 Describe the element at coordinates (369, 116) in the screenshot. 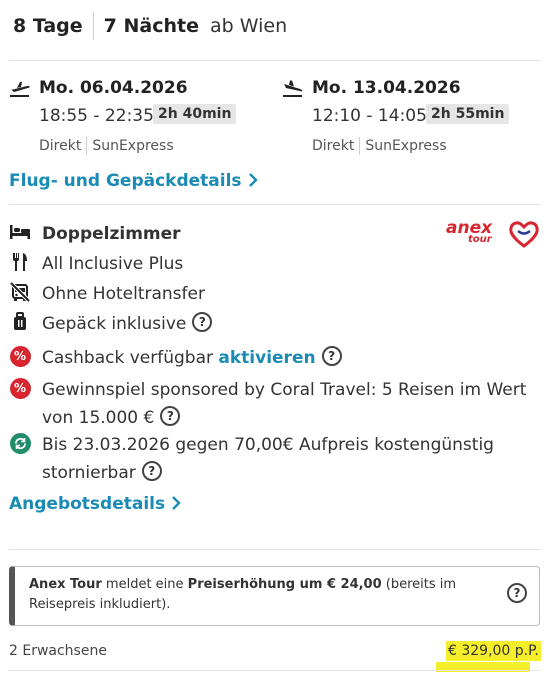

I see `return-time: 12:10 - 14:05` at that location.